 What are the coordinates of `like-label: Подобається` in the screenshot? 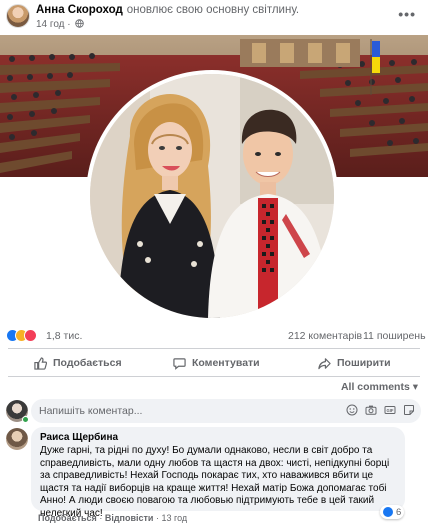 It's located at (87, 363).